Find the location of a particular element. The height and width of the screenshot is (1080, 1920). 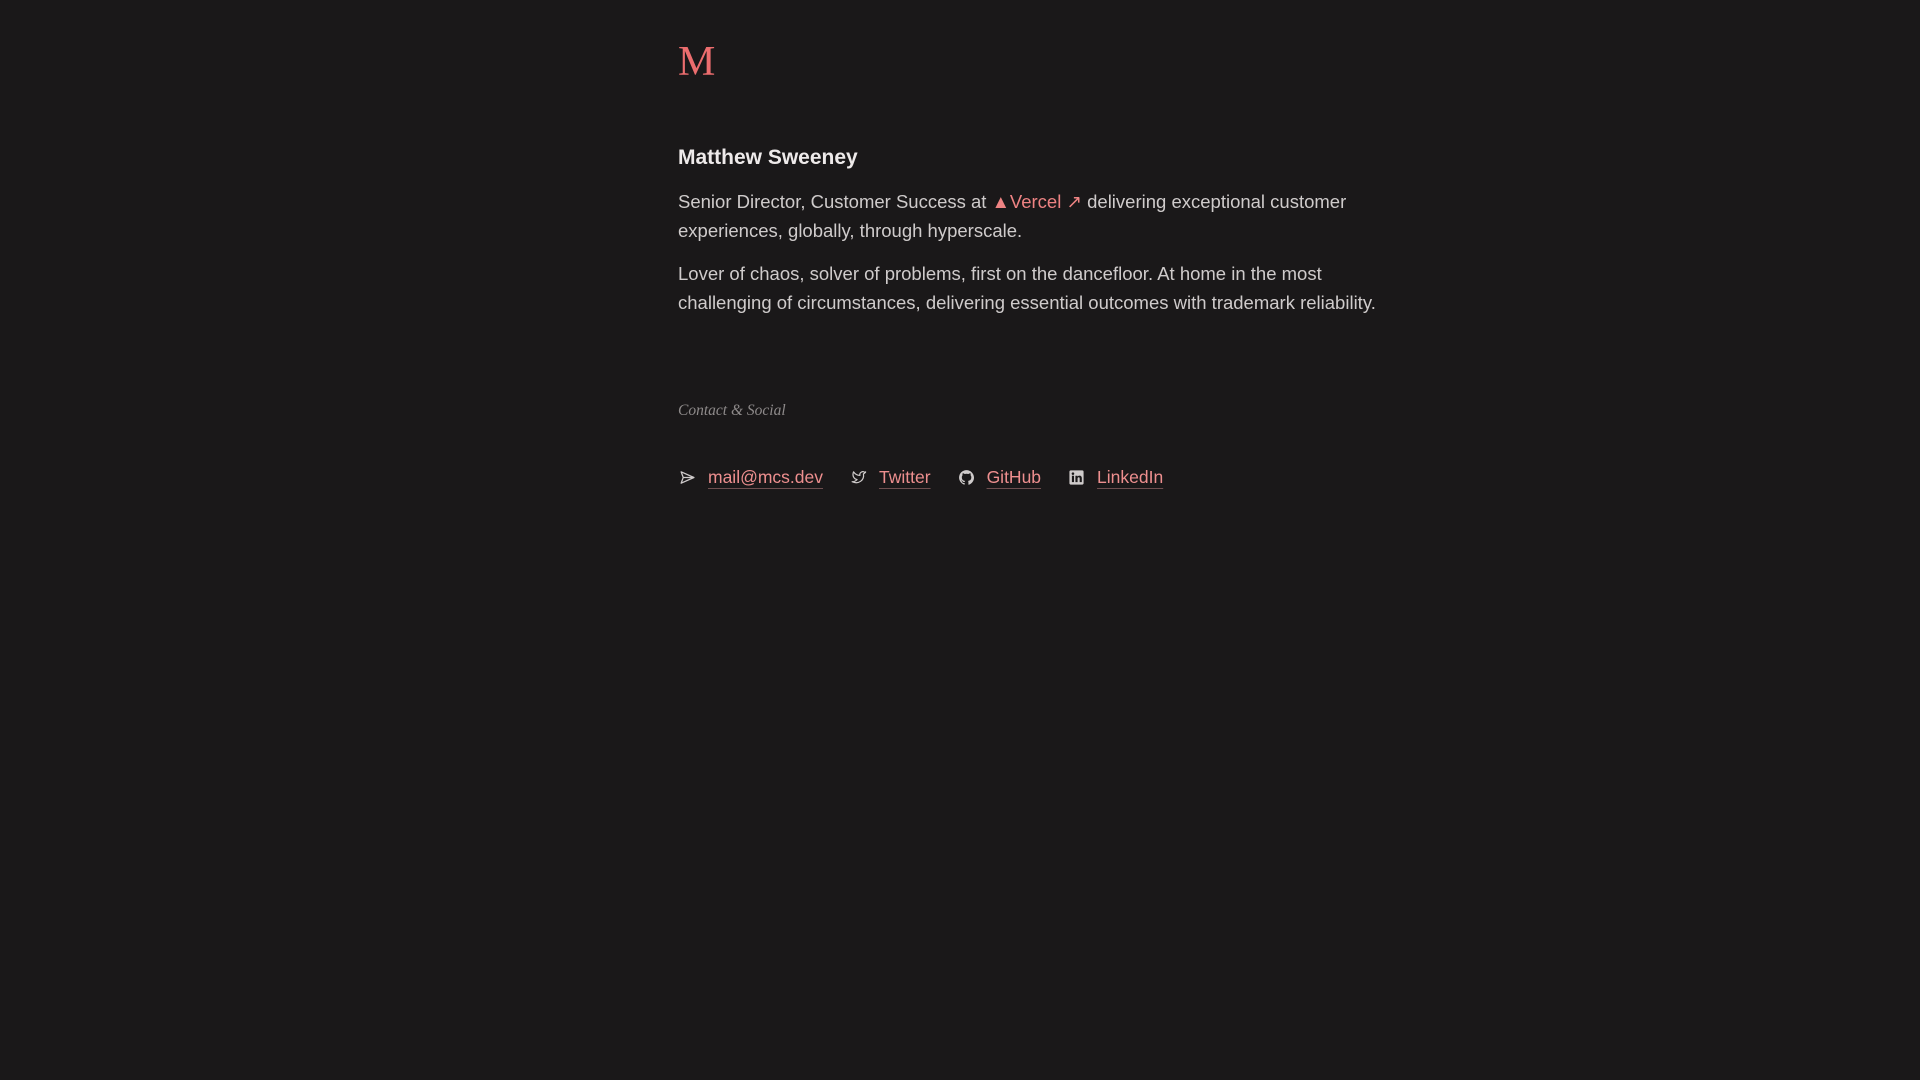

company-name: Vercel is located at coordinates (1035, 201).